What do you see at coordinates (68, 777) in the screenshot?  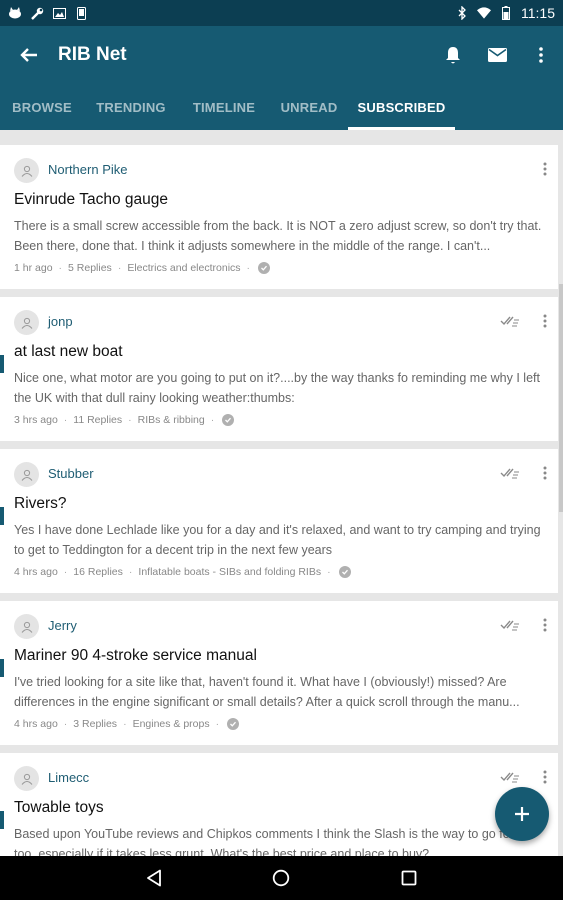 I see `thread-author: Limecc` at bounding box center [68, 777].